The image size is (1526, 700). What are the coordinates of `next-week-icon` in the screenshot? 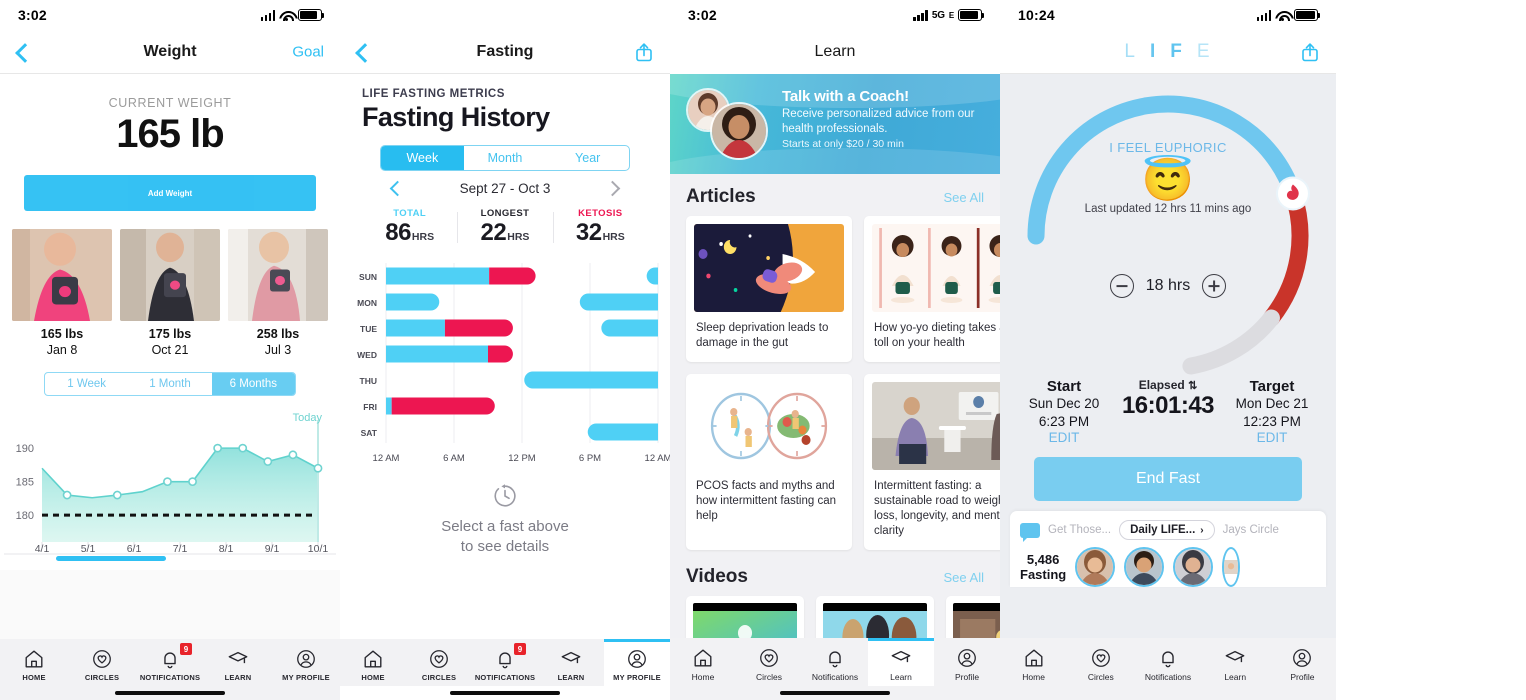 It's located at (612, 188).